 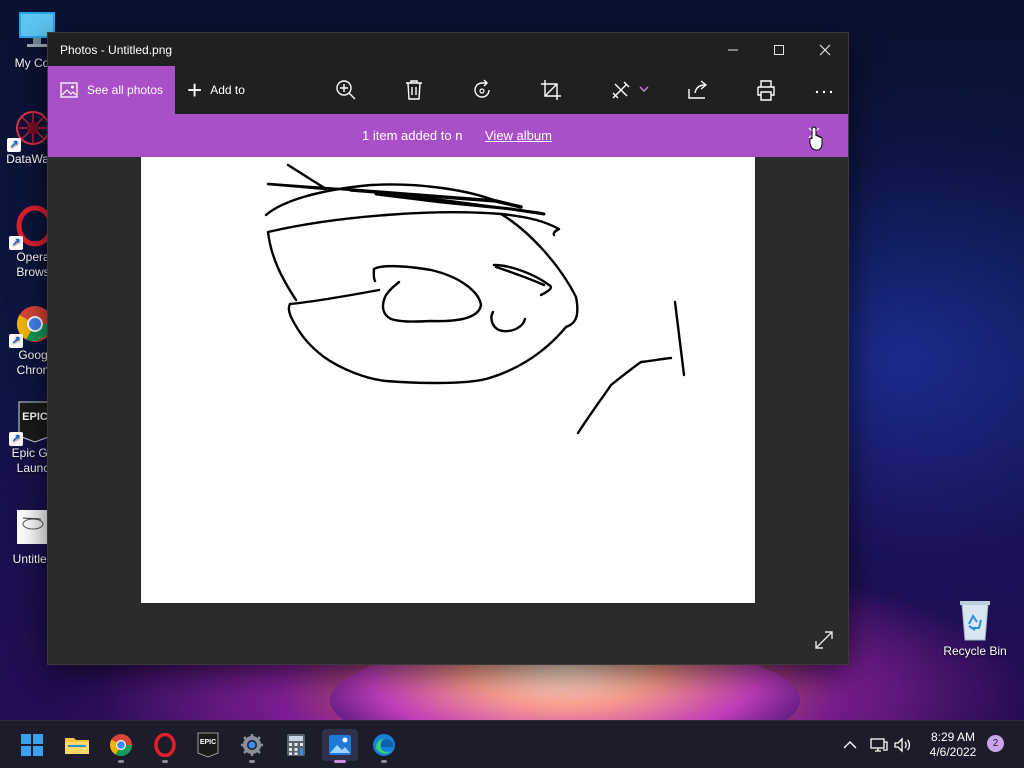 I want to click on delete-icon, so click(x=414, y=90).